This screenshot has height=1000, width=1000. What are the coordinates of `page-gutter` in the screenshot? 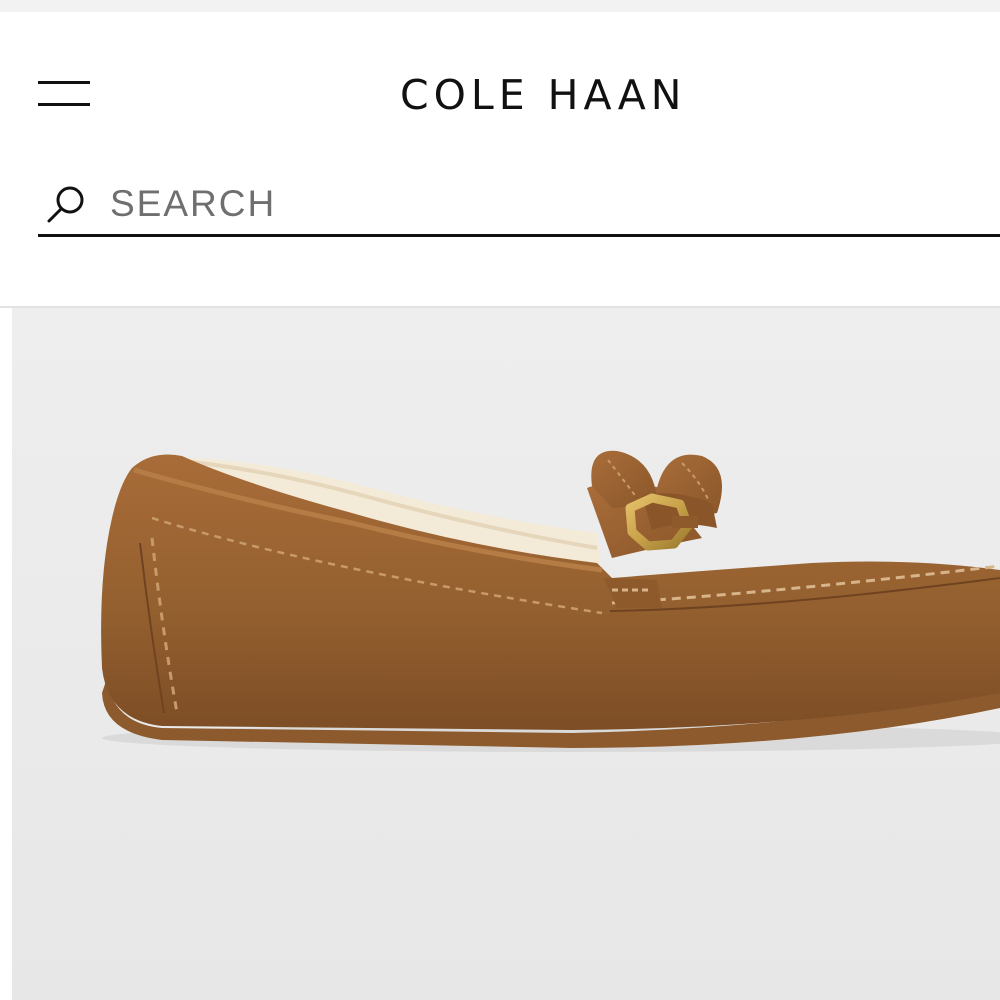 It's located at (6, 654).